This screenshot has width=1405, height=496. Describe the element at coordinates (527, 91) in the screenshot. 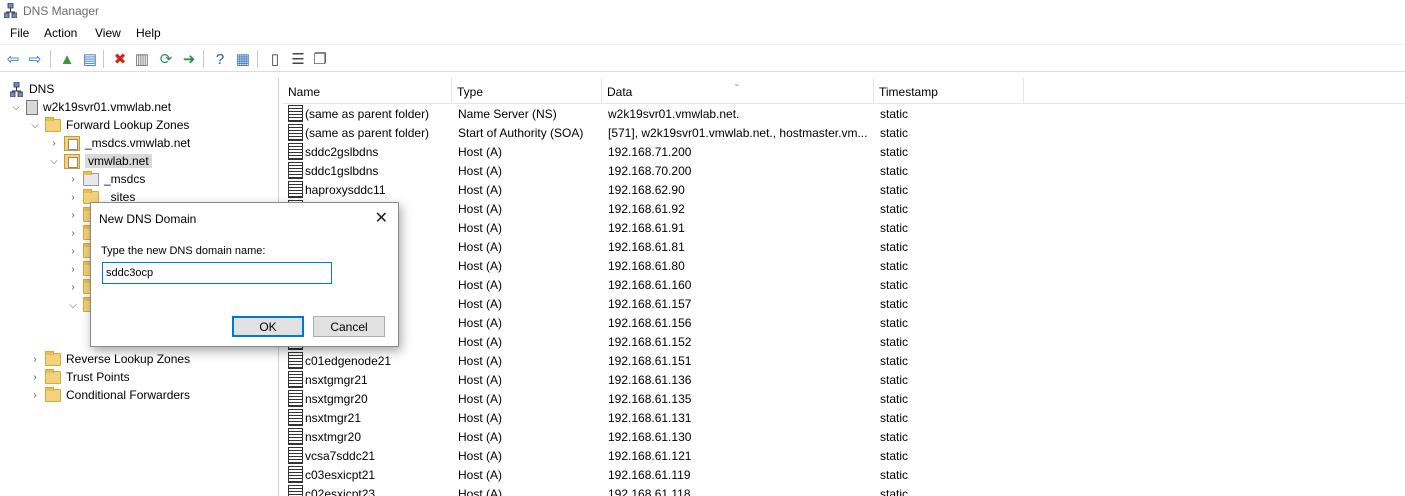

I see `column-header-type: Type` at that location.